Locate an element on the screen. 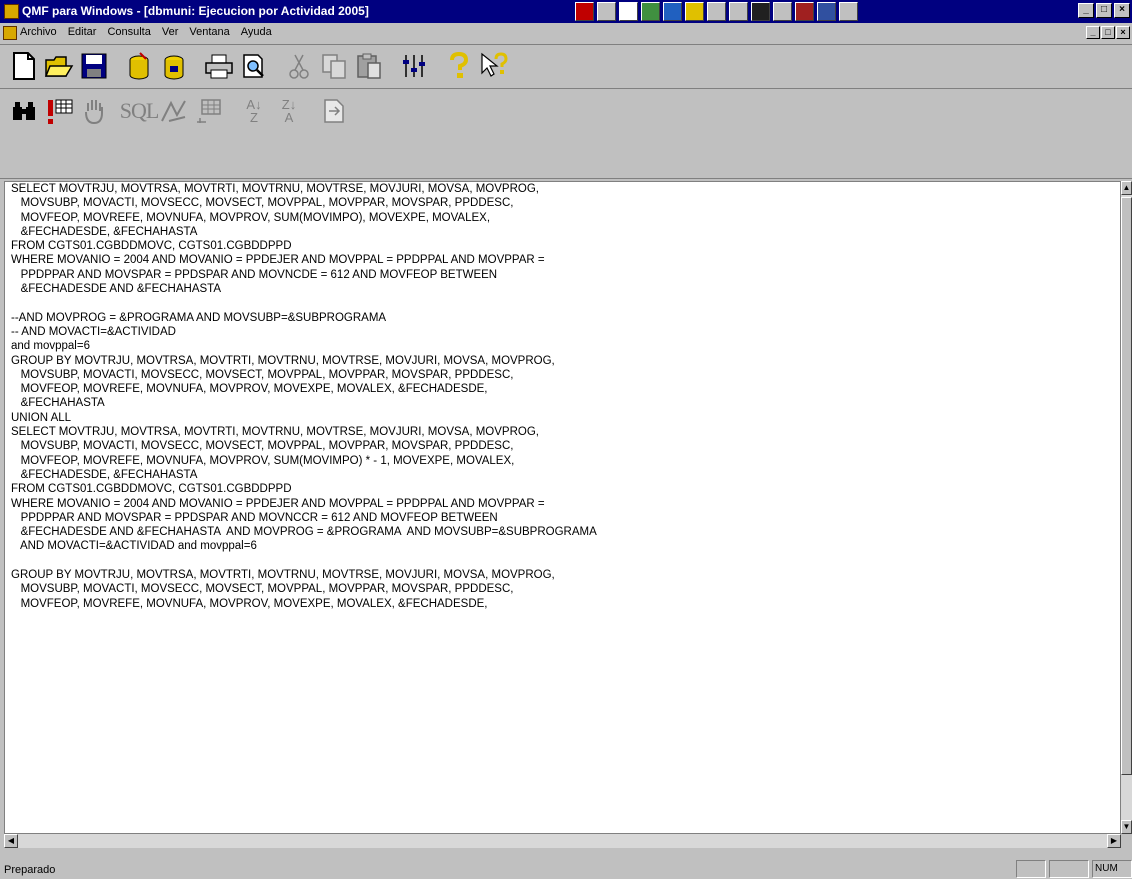  sql-icon: SQL is located at coordinates (139, 110).